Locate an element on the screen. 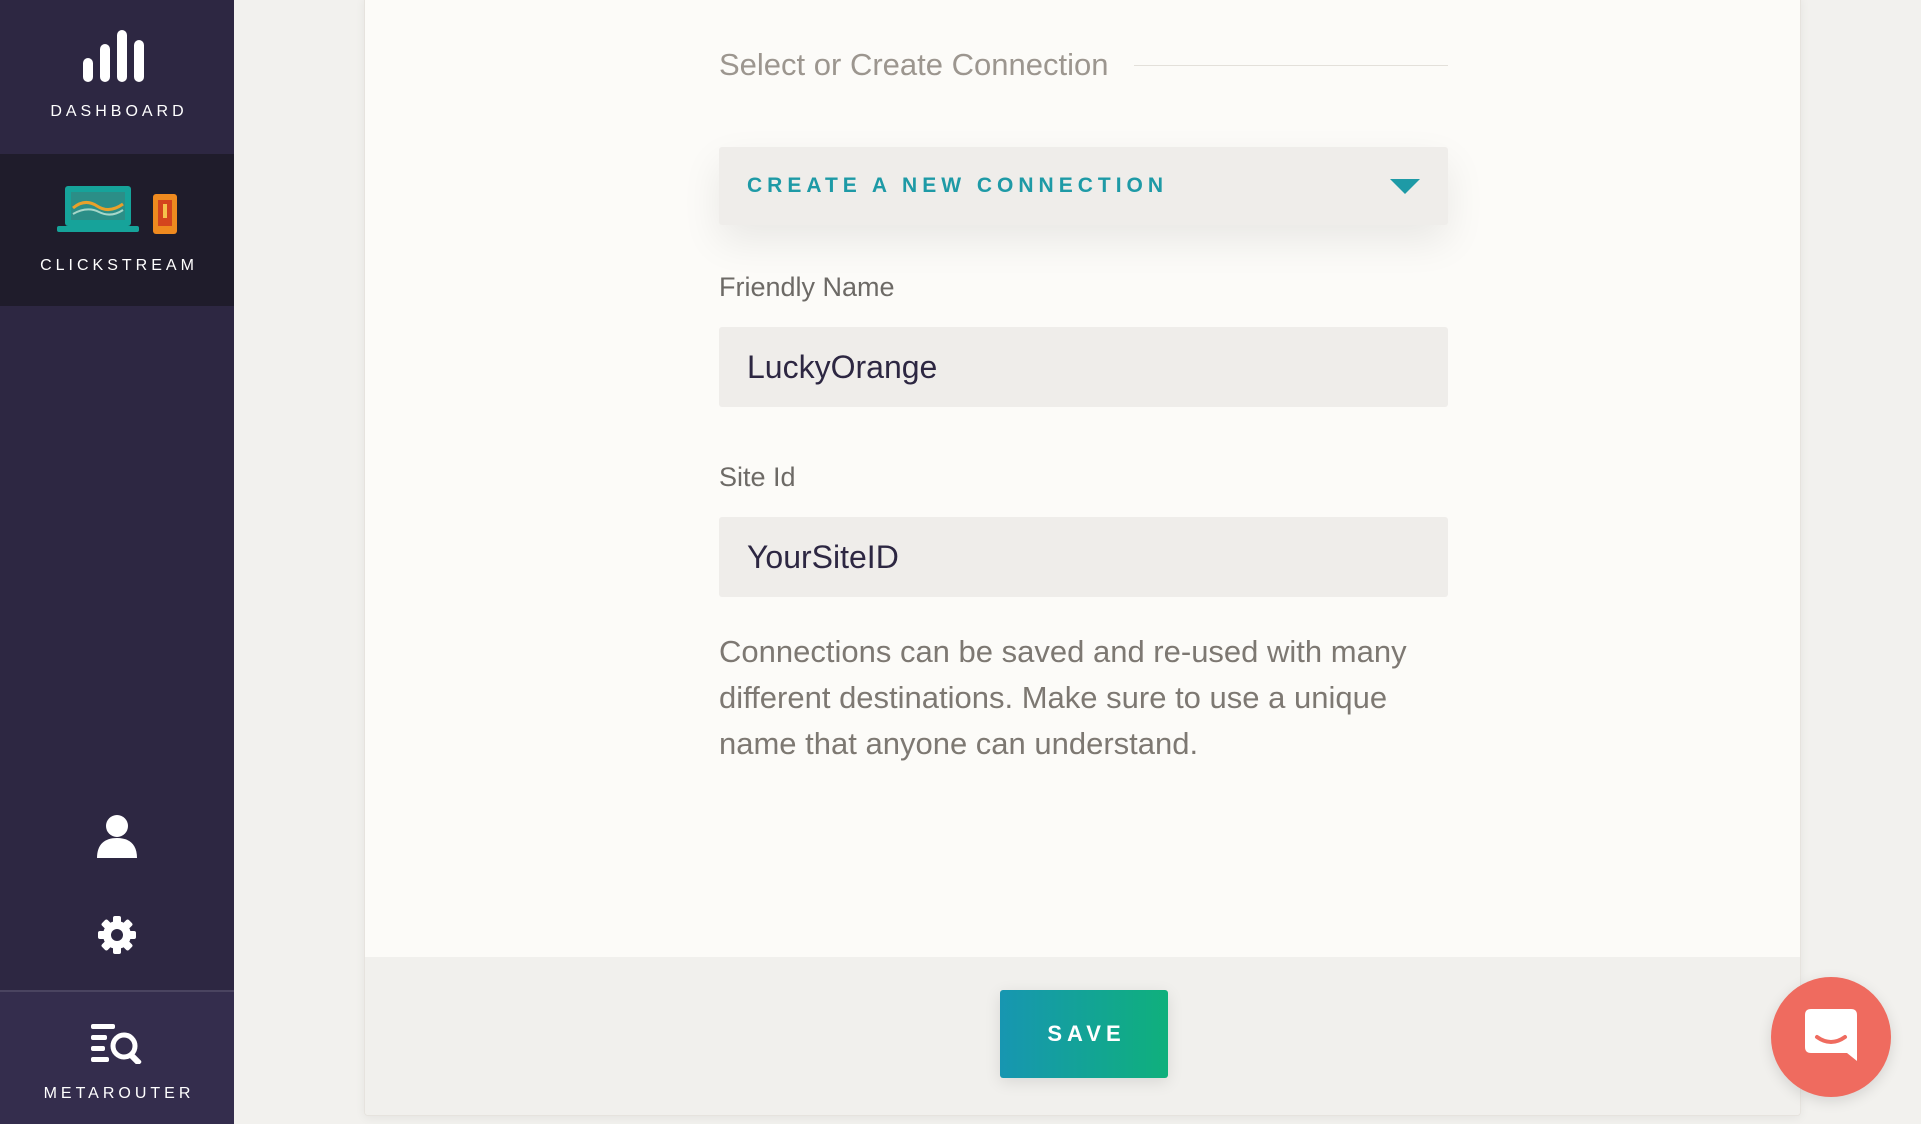  user-icon is located at coordinates (117, 836).